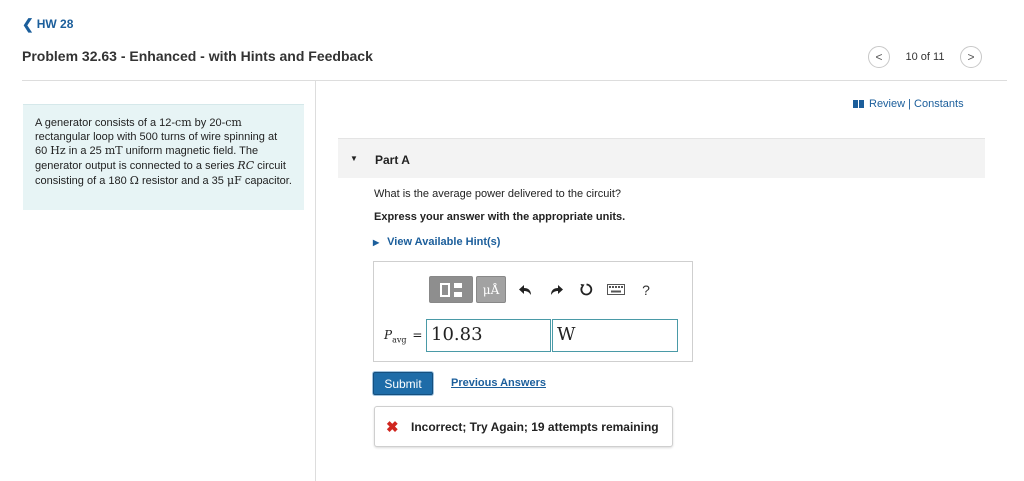 Image resolution: width=1024 pixels, height=481 pixels. Describe the element at coordinates (376, 242) in the screenshot. I see `caret-right-icon: ▶` at that location.